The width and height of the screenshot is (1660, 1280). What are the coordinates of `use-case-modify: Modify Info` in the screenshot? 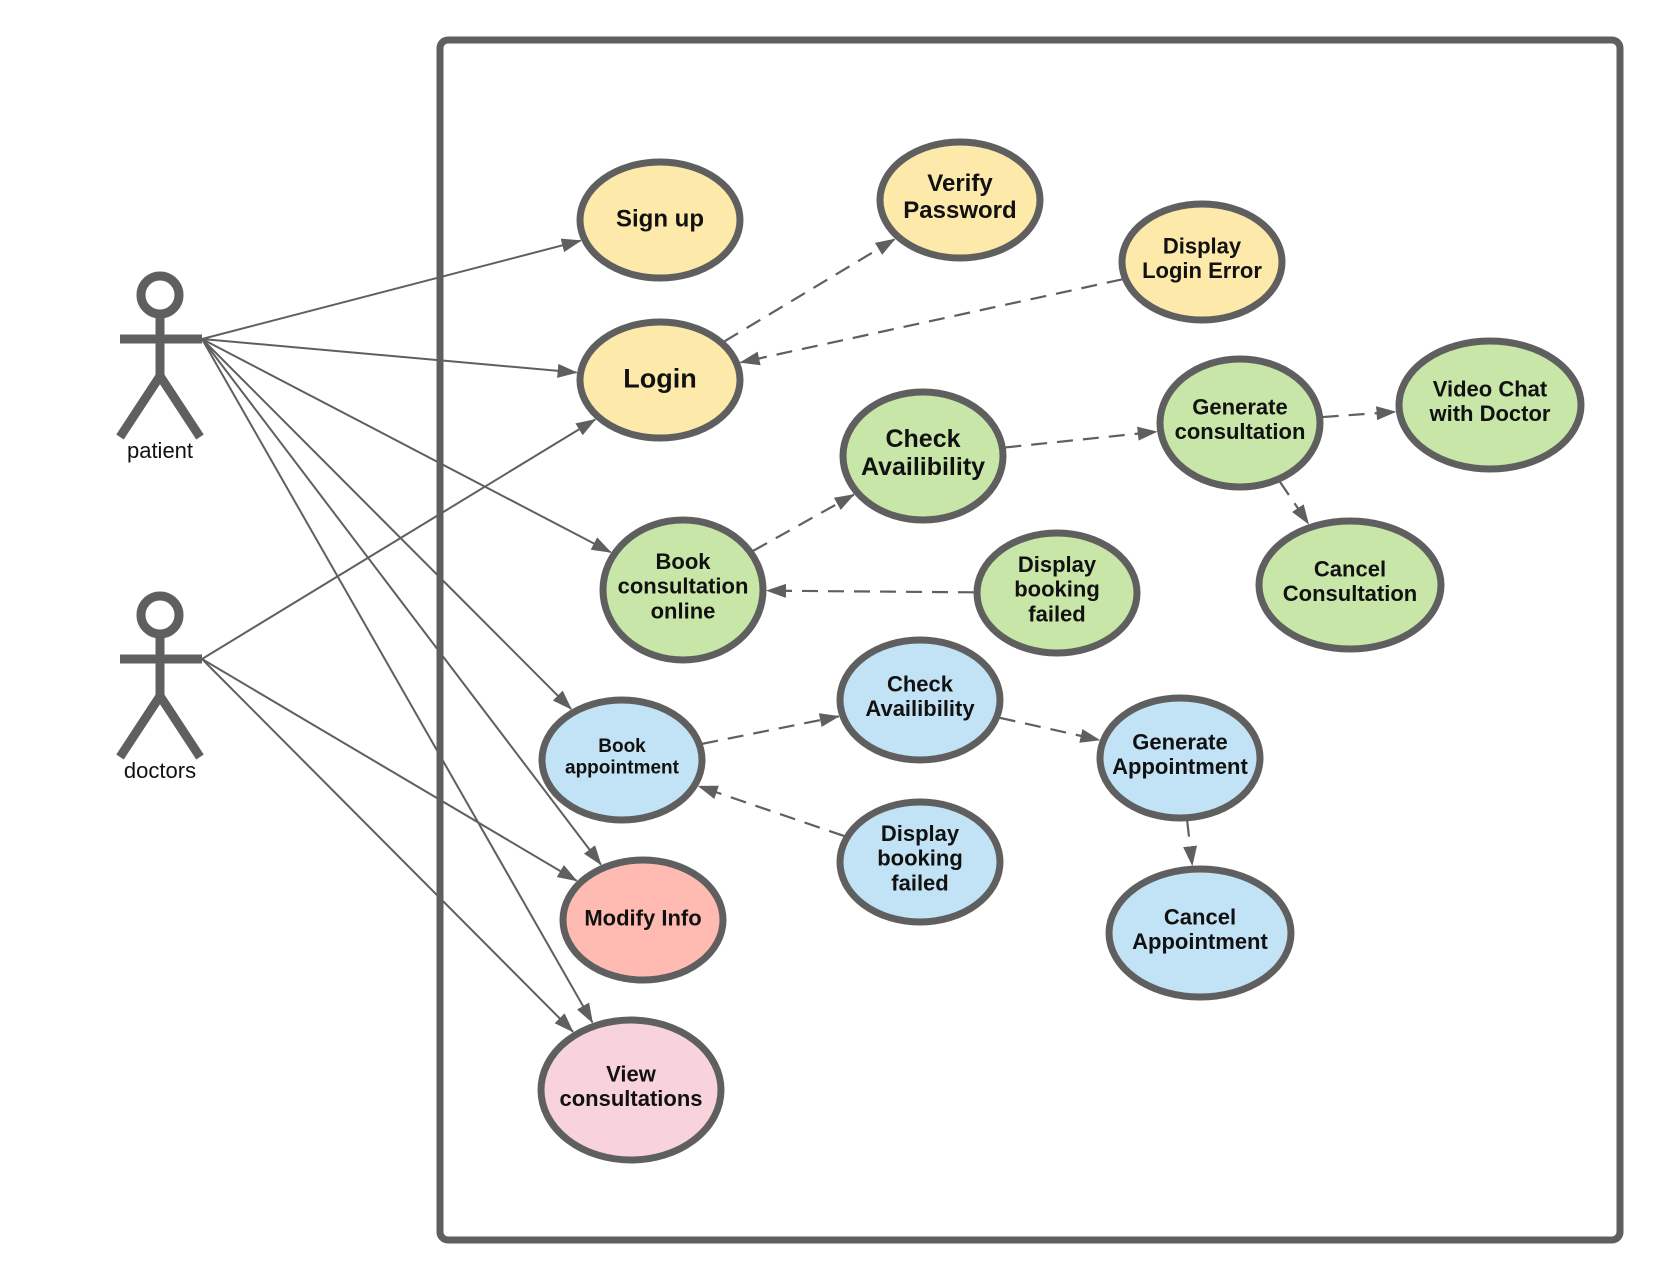 It's located at (643, 920).